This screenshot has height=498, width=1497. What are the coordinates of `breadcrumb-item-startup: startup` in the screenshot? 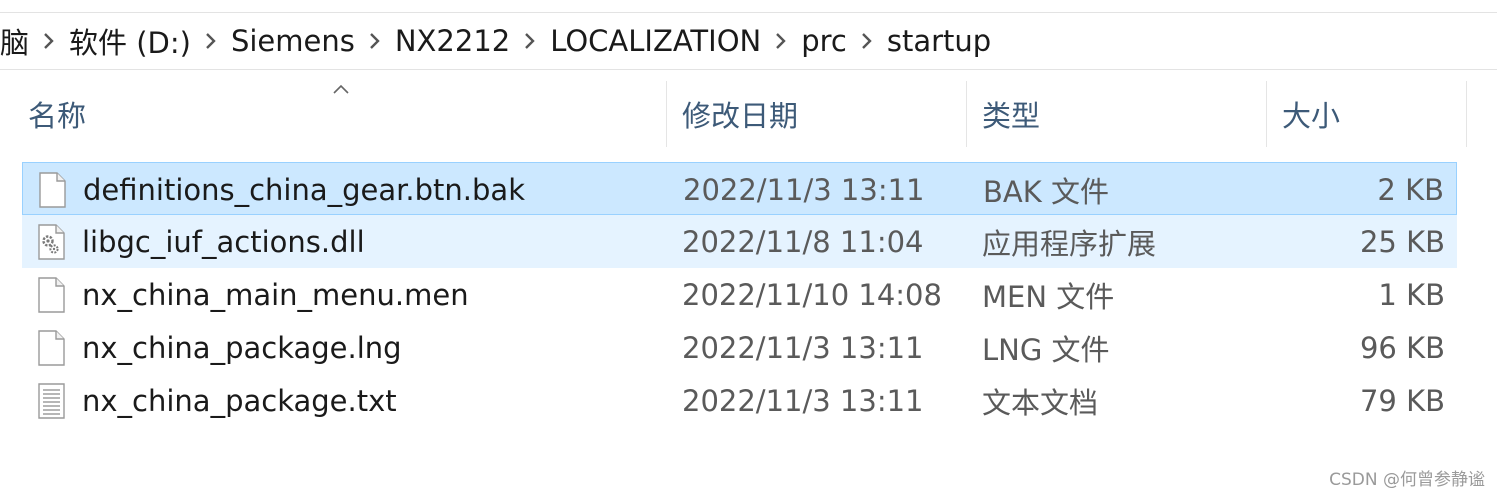 It's located at (939, 41).